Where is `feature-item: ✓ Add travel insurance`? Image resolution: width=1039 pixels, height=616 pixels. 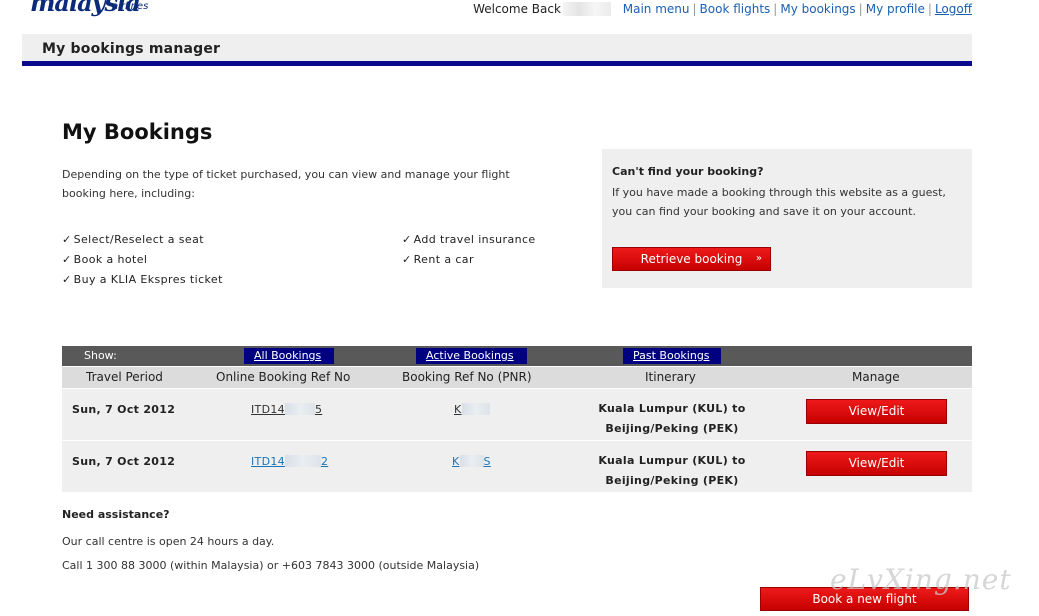 feature-item: ✓ Add travel insurance is located at coordinates (469, 240).